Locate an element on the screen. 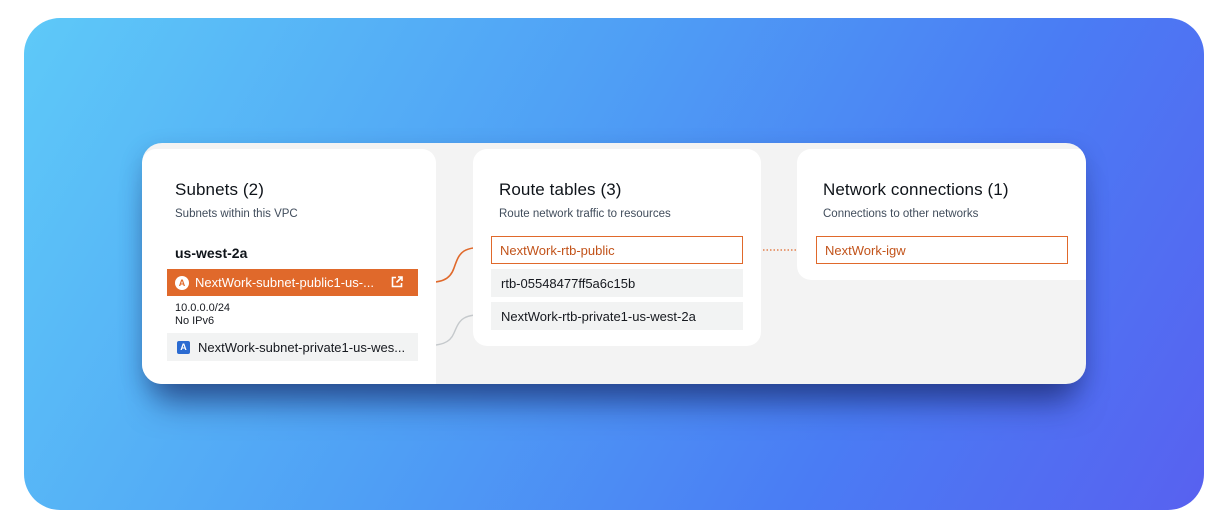  route-table-item-public: NextWork-rtb-public is located at coordinates (617, 250).